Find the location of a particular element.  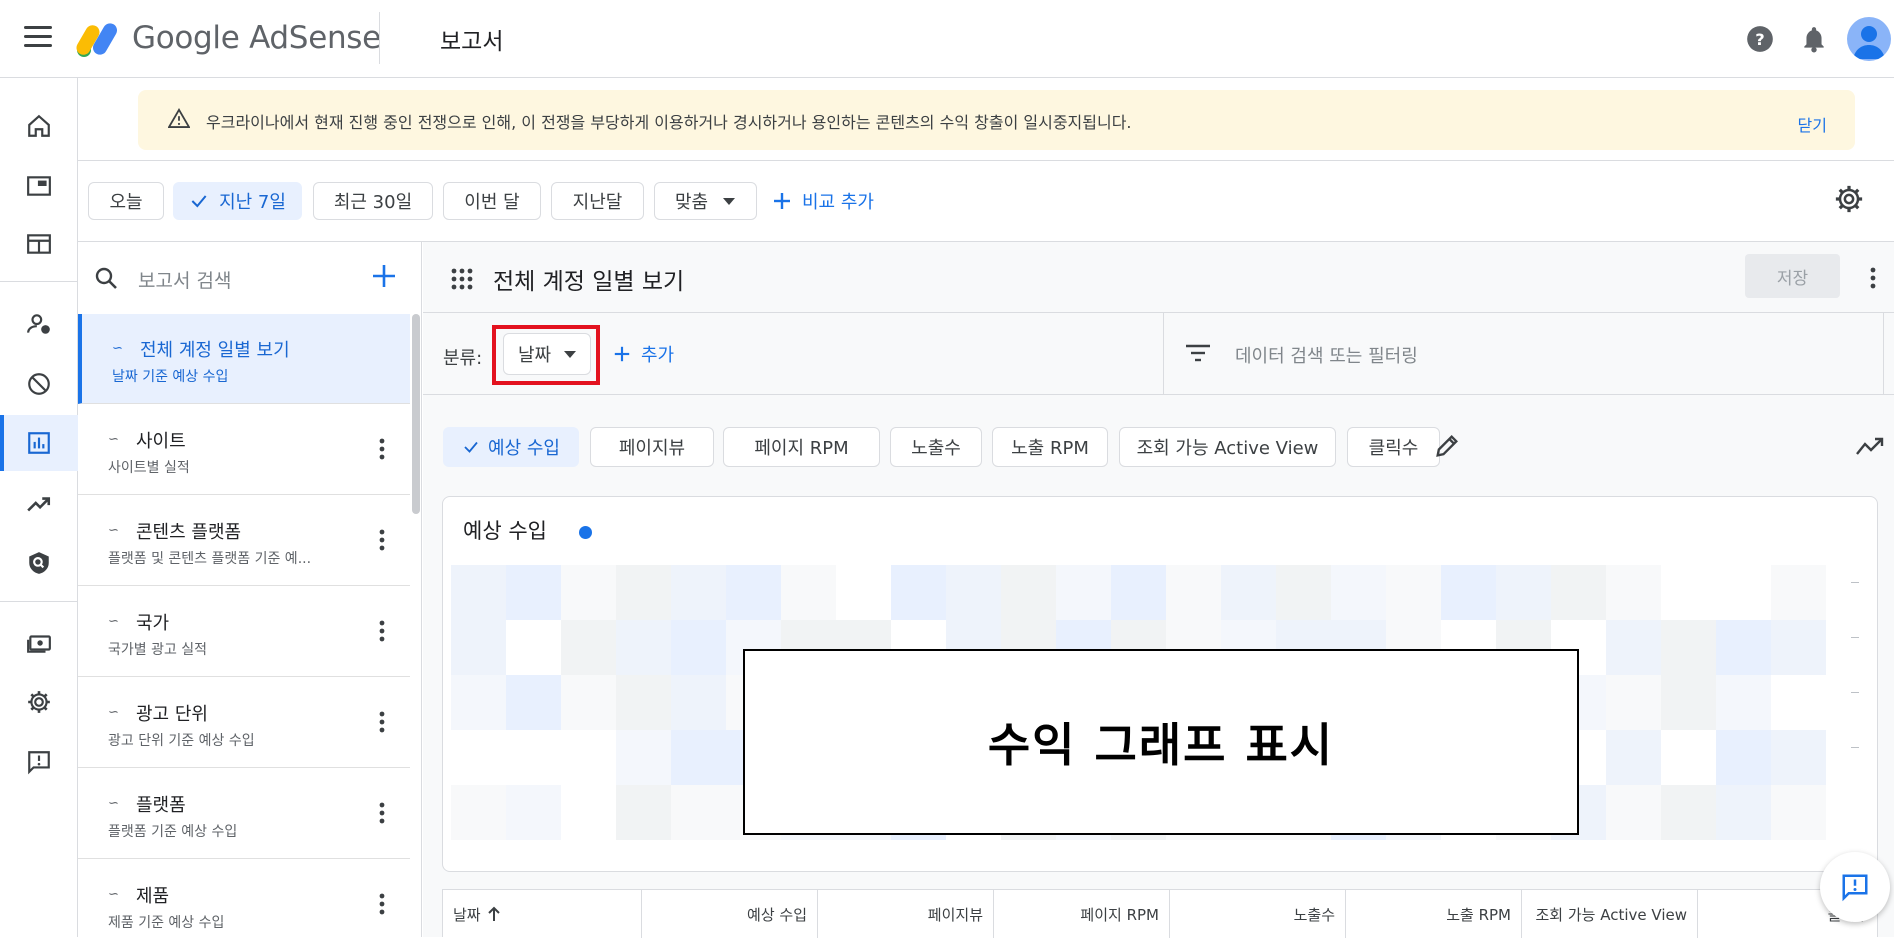

optimization-icon is located at coordinates (39, 504).